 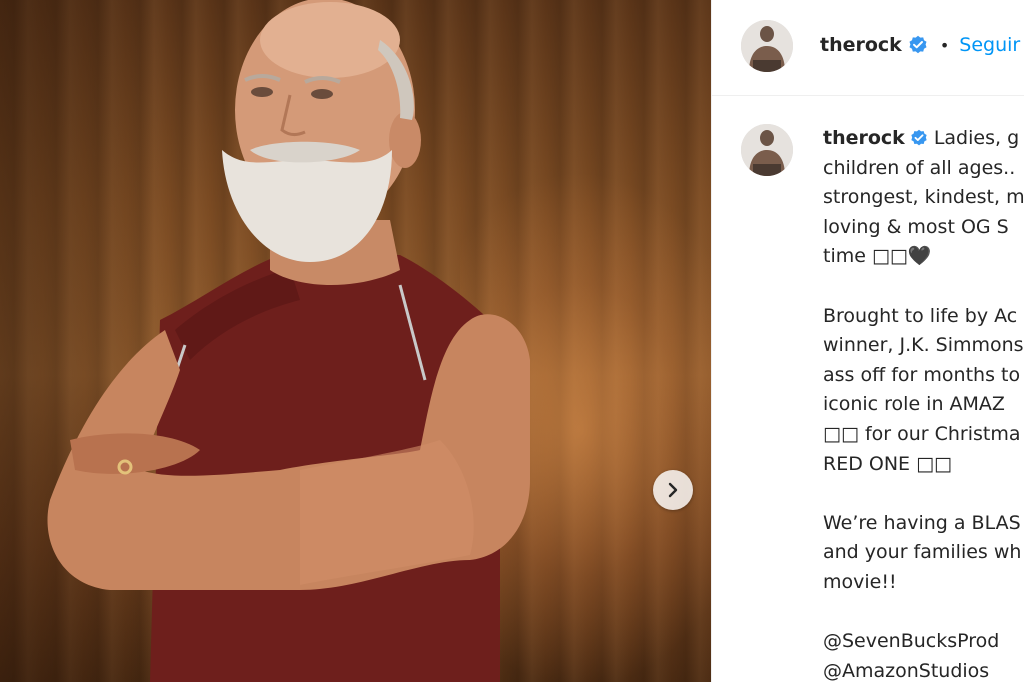 What do you see at coordinates (923, 642) in the screenshot?
I see `caption-mention: @SevenBucksProd` at bounding box center [923, 642].